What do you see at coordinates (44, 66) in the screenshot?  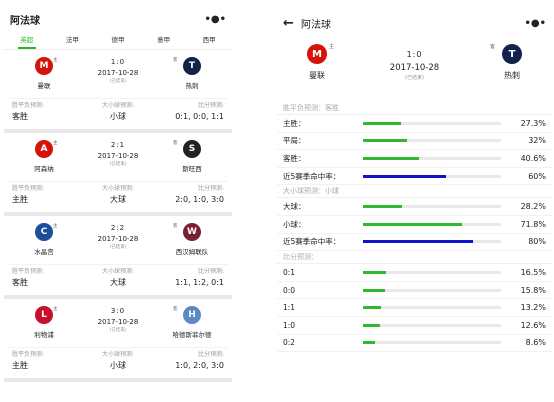 I see `home-crest-icon: M` at bounding box center [44, 66].